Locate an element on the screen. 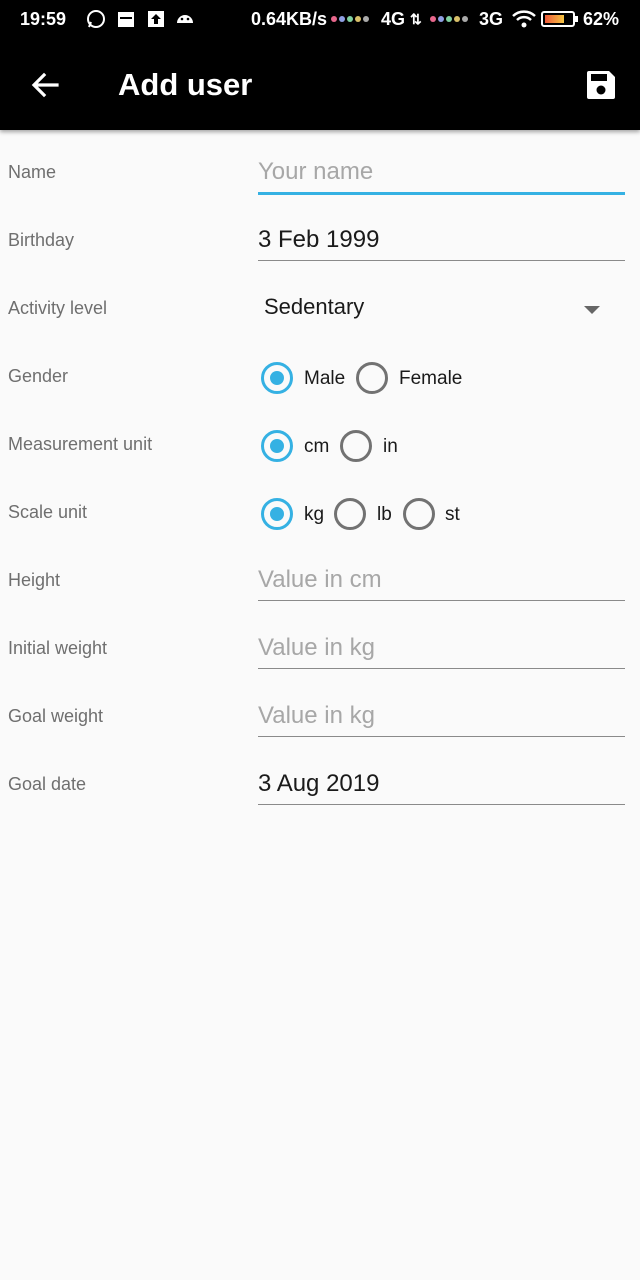 This screenshot has height=1280, width=640. birthday-label: Birthday is located at coordinates (41, 240).